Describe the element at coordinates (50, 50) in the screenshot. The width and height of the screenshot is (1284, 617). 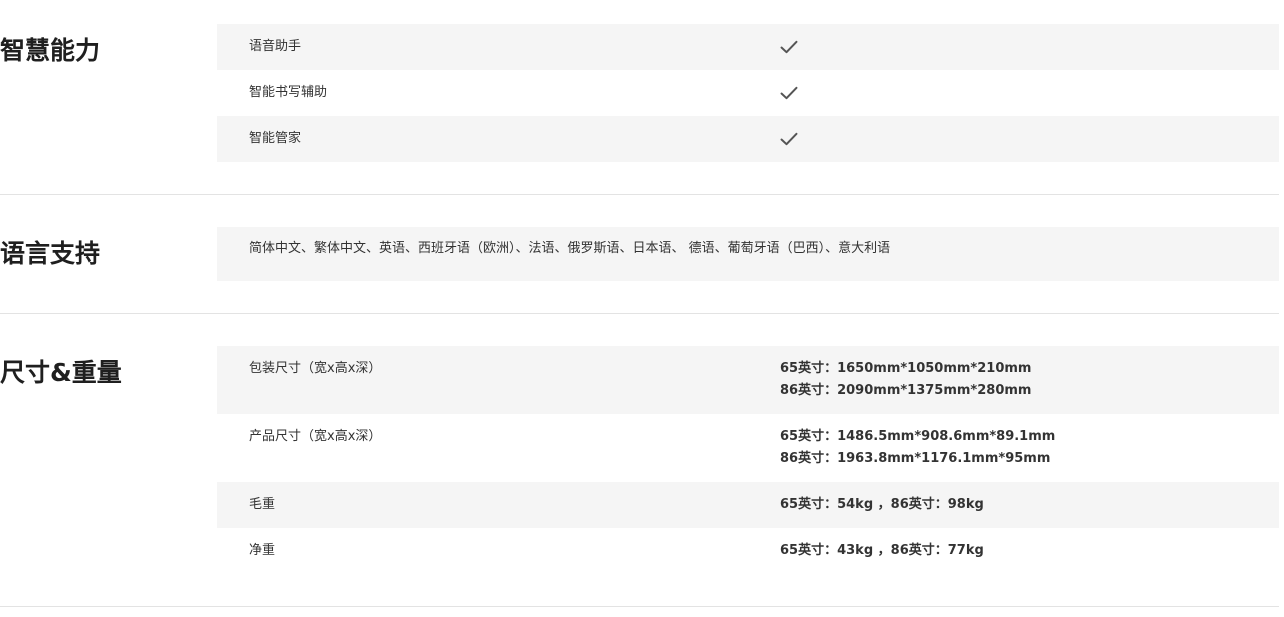
I see `section-title-smart: 智慧能力` at that location.